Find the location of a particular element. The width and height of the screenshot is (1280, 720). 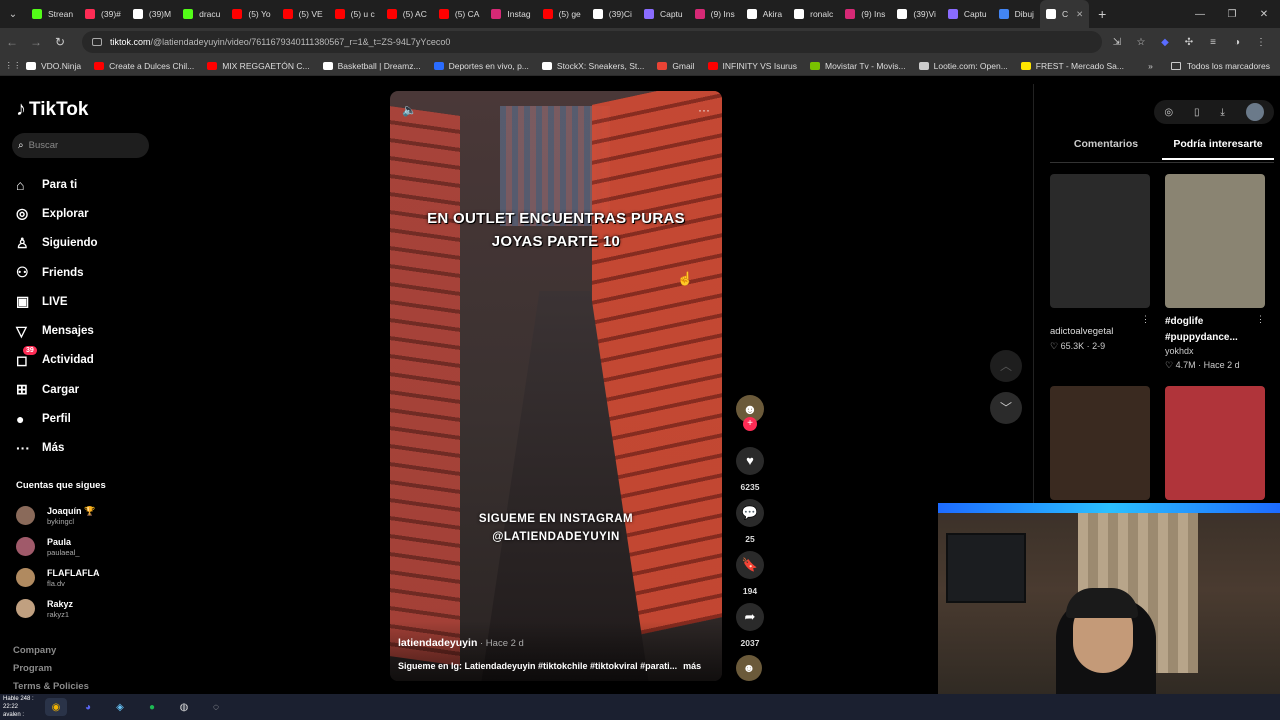

like-icon: ♥ is located at coordinates (750, 461).